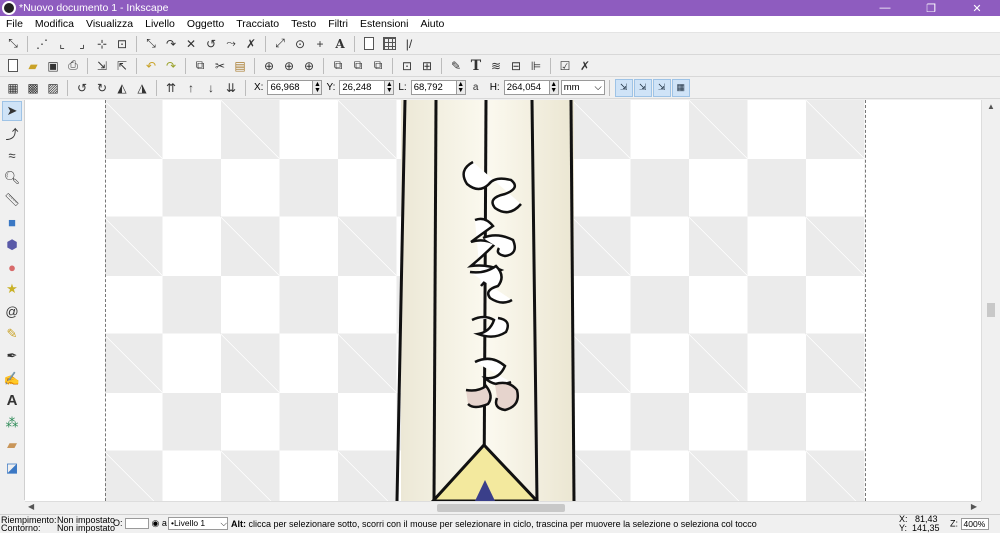 This screenshot has height=533, width=1000. I want to click on zoom-page-icon: ⊕, so click(309, 66).